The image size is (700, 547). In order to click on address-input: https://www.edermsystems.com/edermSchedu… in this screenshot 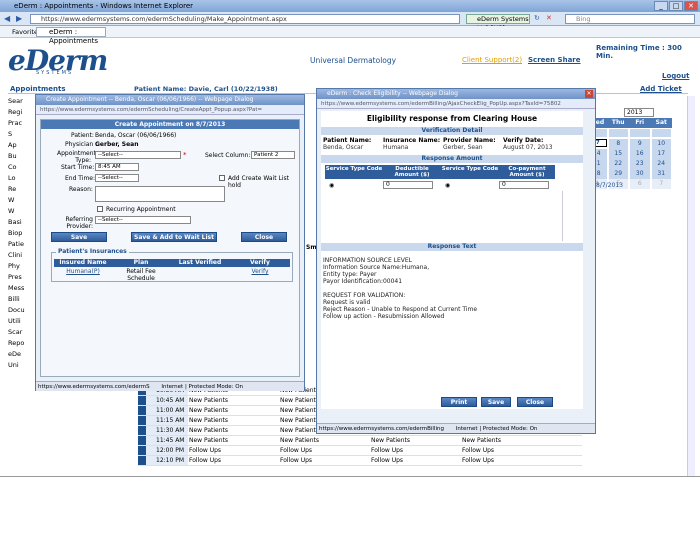, I will do `click(245, 19)`.